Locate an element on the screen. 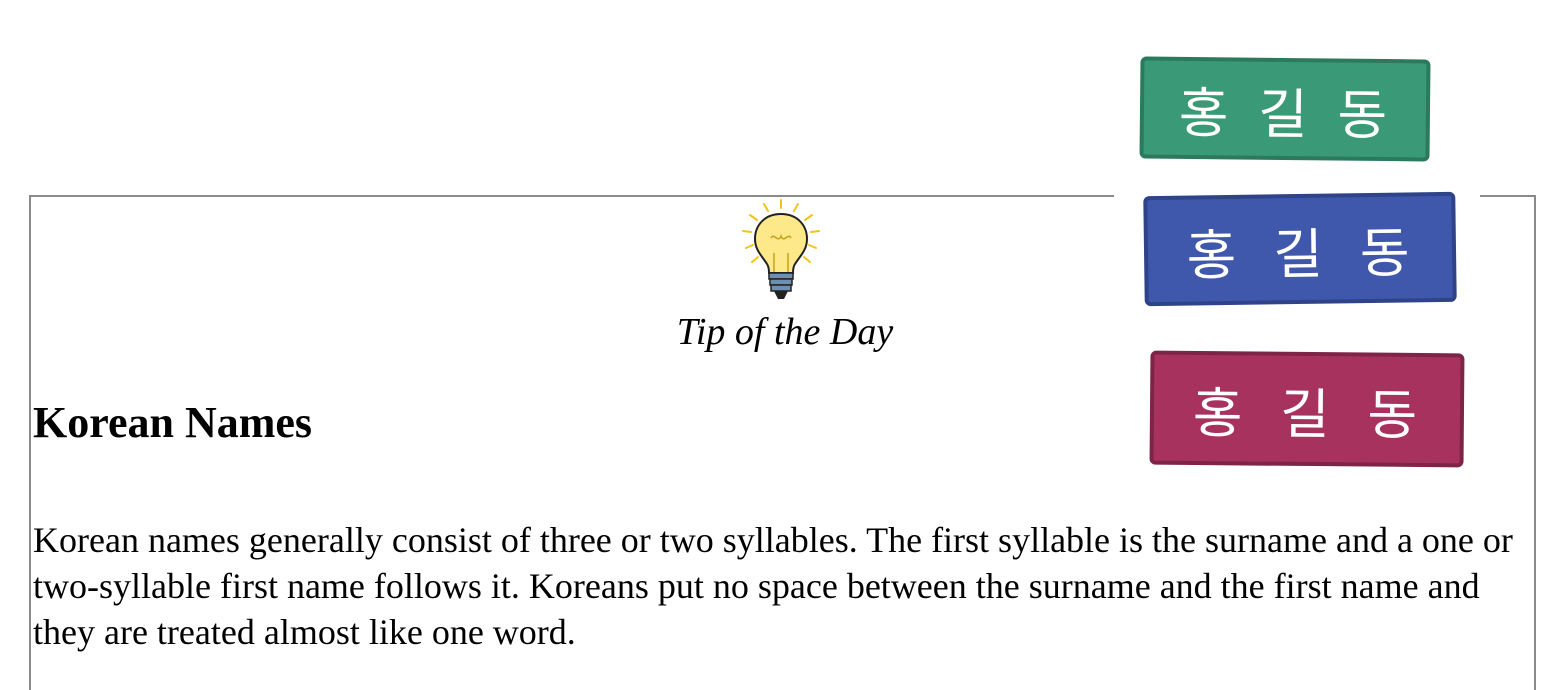  name-badges-image: 홍 길 동 홍 길 동 홍 길 동 is located at coordinates (1297, 263).